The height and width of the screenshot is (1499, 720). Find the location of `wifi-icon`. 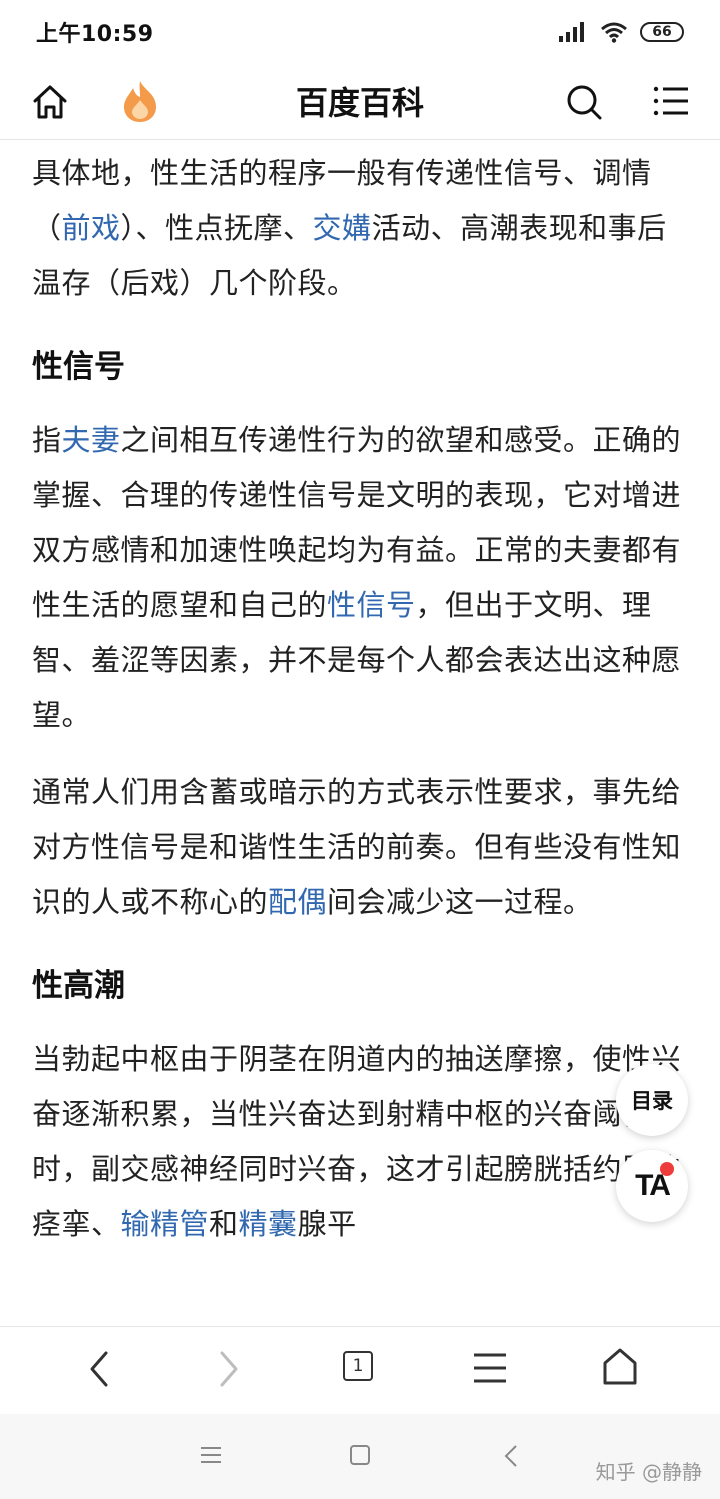

wifi-icon is located at coordinates (614, 32).